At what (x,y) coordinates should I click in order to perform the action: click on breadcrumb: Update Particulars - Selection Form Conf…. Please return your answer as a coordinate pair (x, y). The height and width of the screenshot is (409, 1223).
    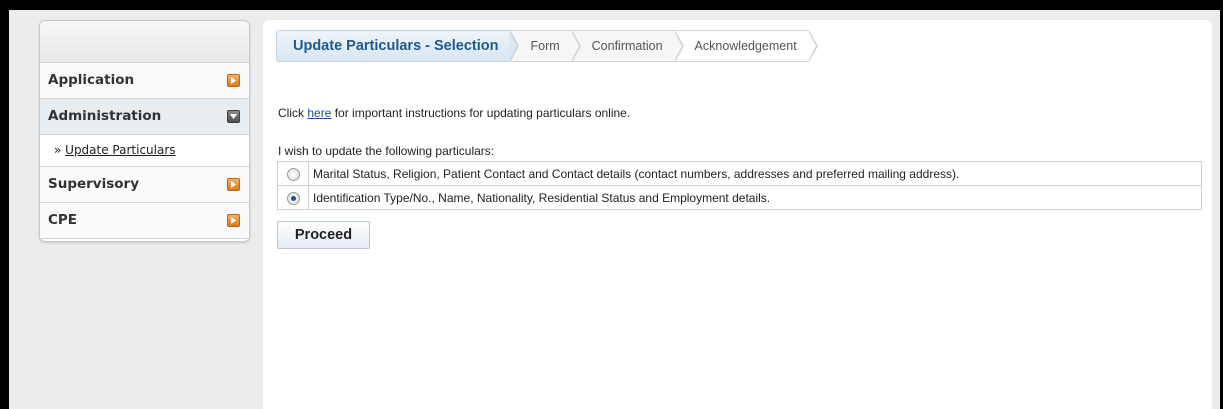
    Looking at the image, I should click on (547, 46).